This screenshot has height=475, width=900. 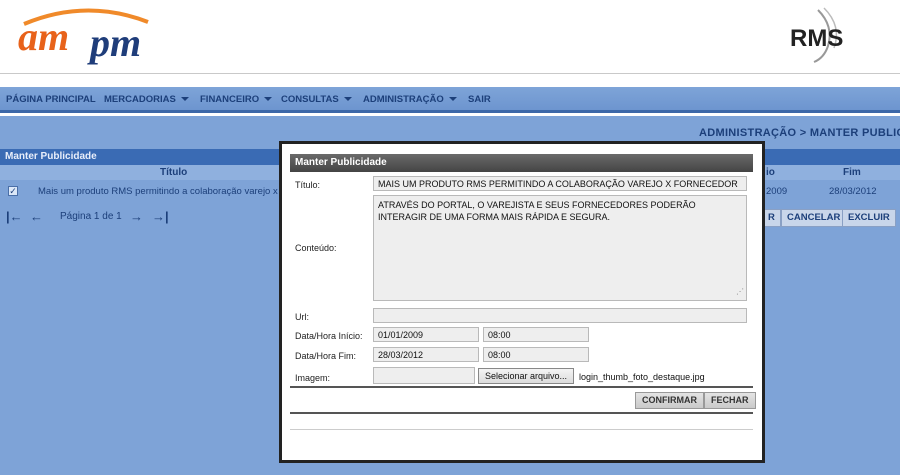 I want to click on cell-fim: 28/03/2012, so click(x=853, y=191).